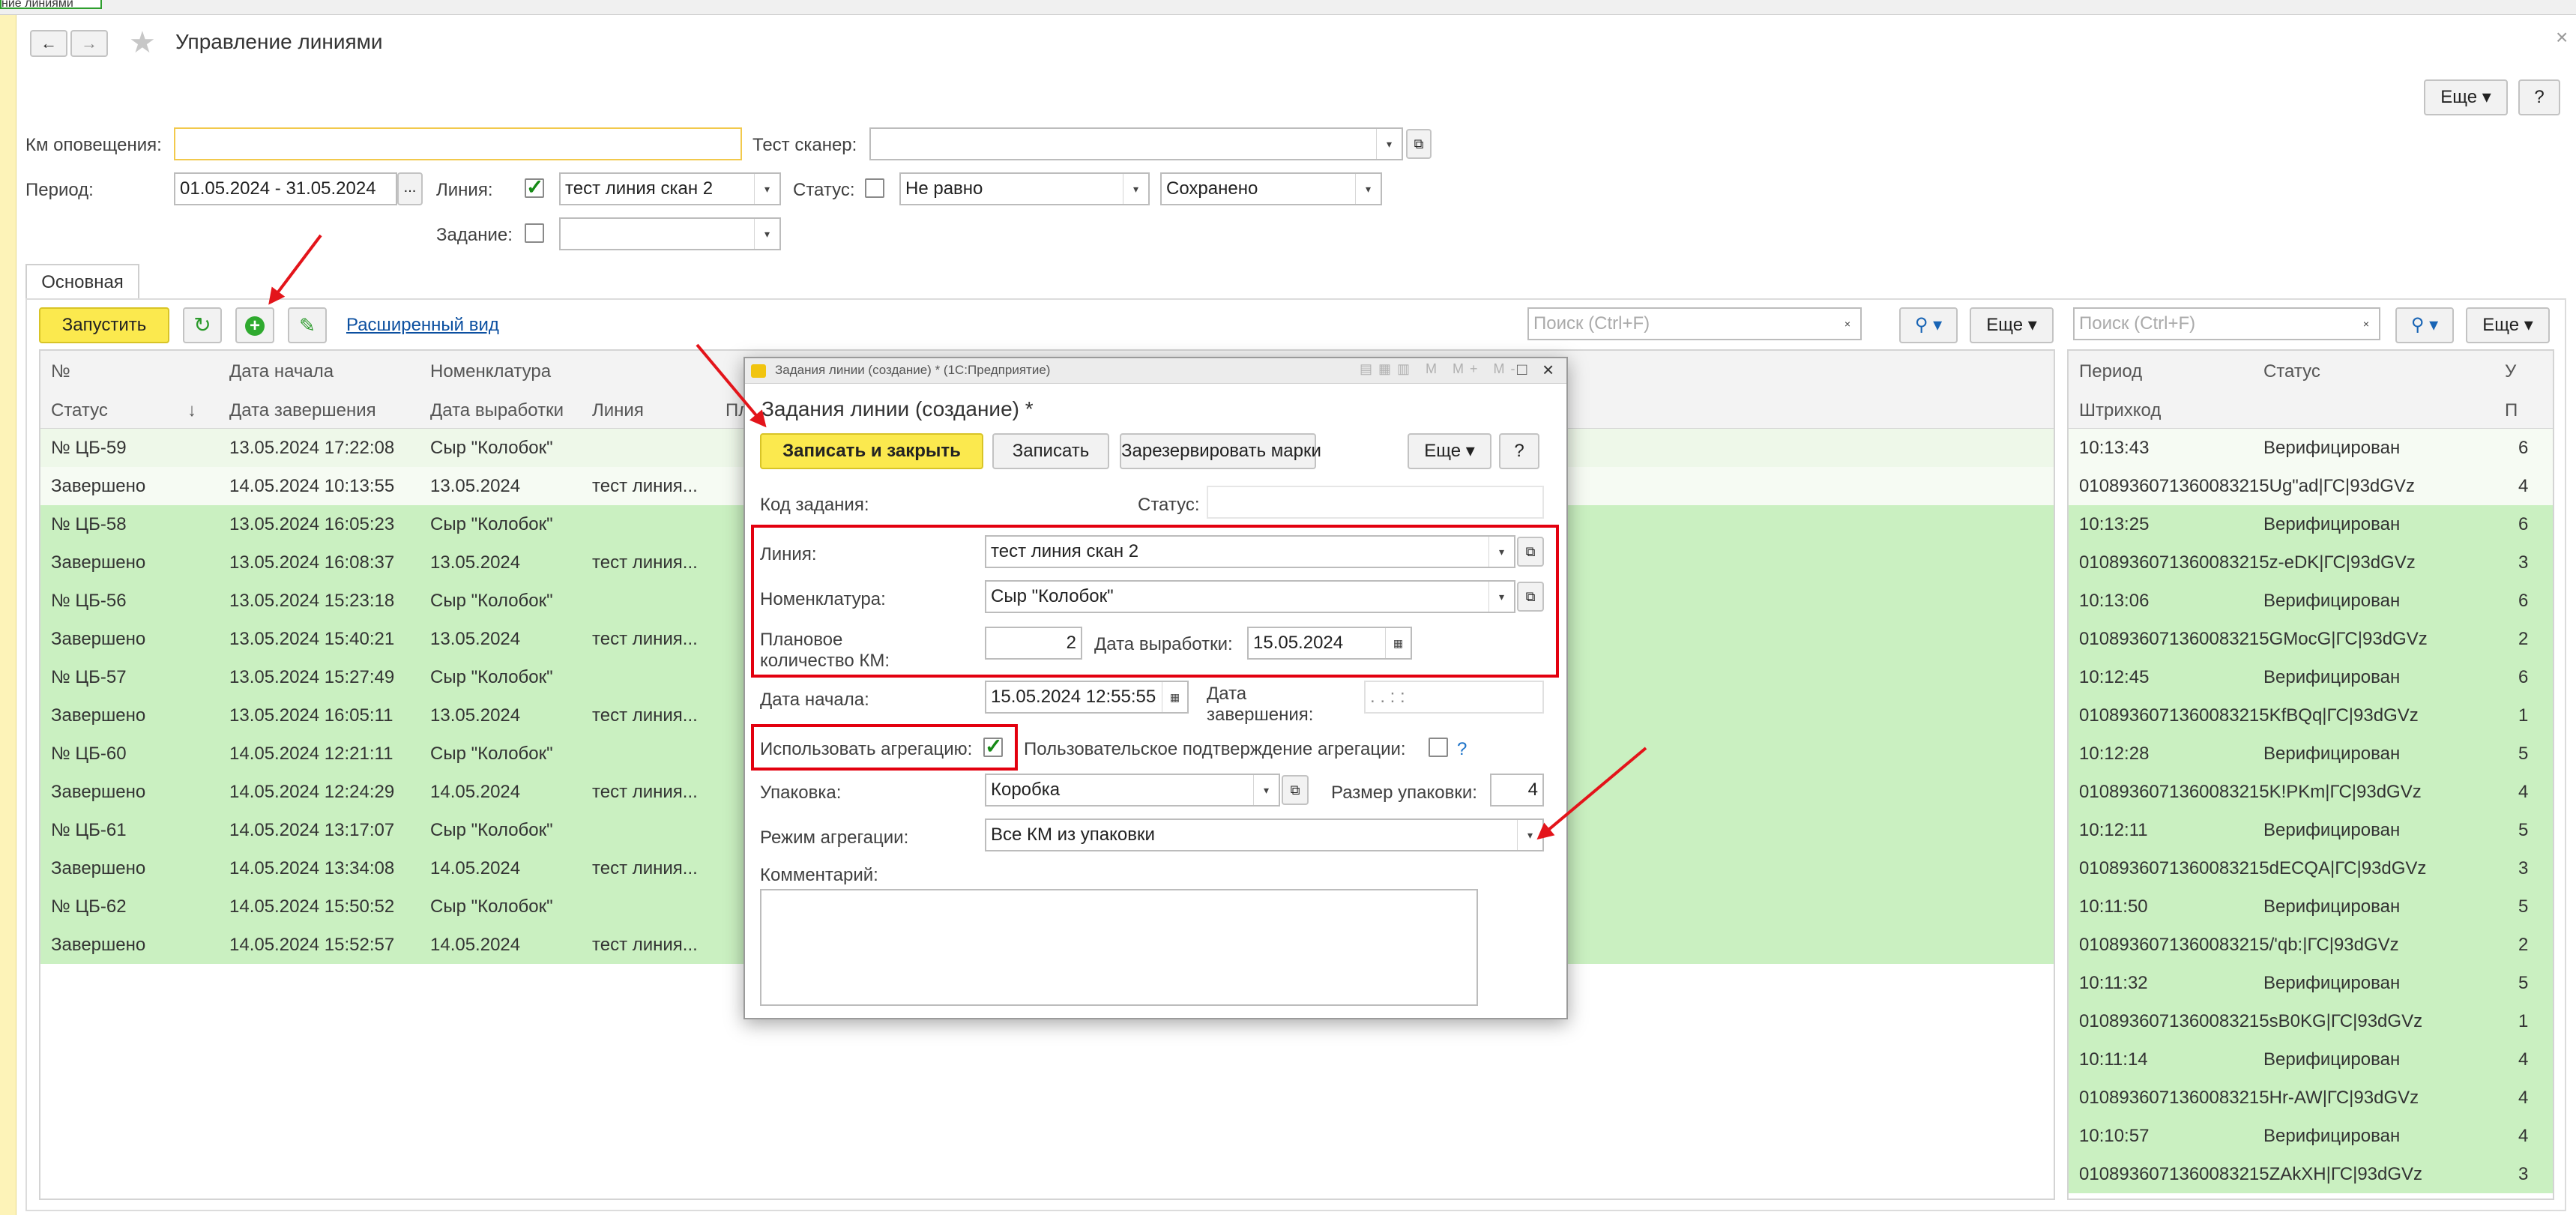  I want to click on add-button: +, so click(255, 325).